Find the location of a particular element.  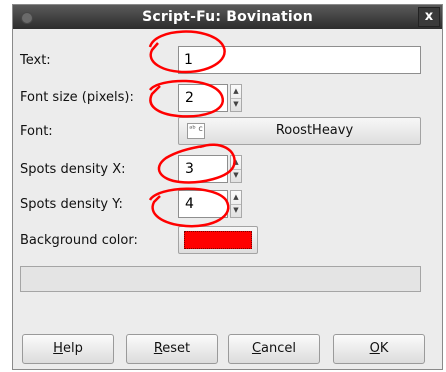

spots-density-x-label: Spots density X: is located at coordinates (73, 169).